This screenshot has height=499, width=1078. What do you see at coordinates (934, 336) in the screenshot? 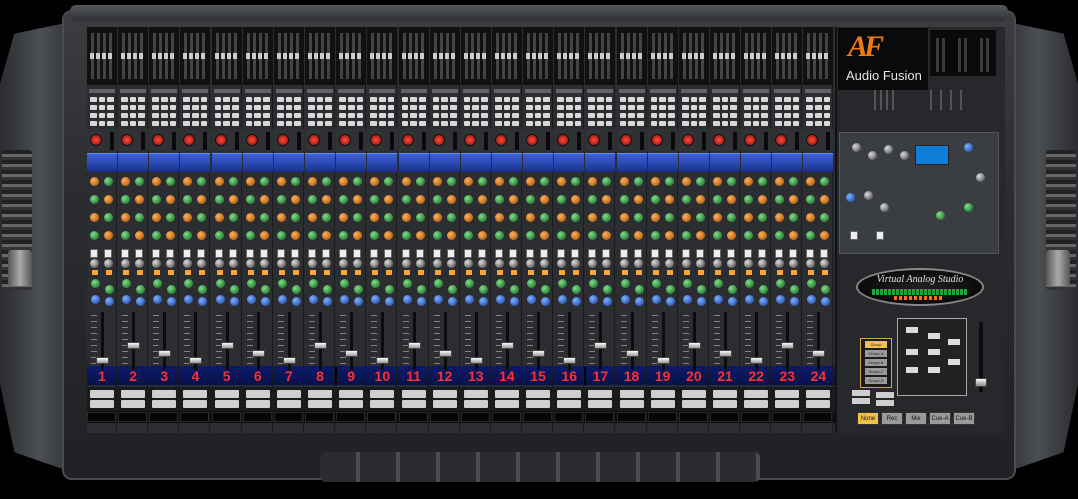
I see `router-node` at bounding box center [934, 336].